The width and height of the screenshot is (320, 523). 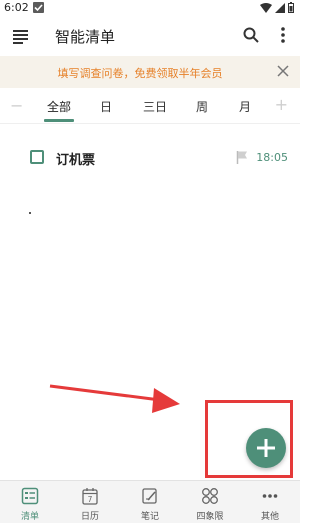 What do you see at coordinates (29, 517) in the screenshot?
I see `nav-label-list: 清单` at bounding box center [29, 517].